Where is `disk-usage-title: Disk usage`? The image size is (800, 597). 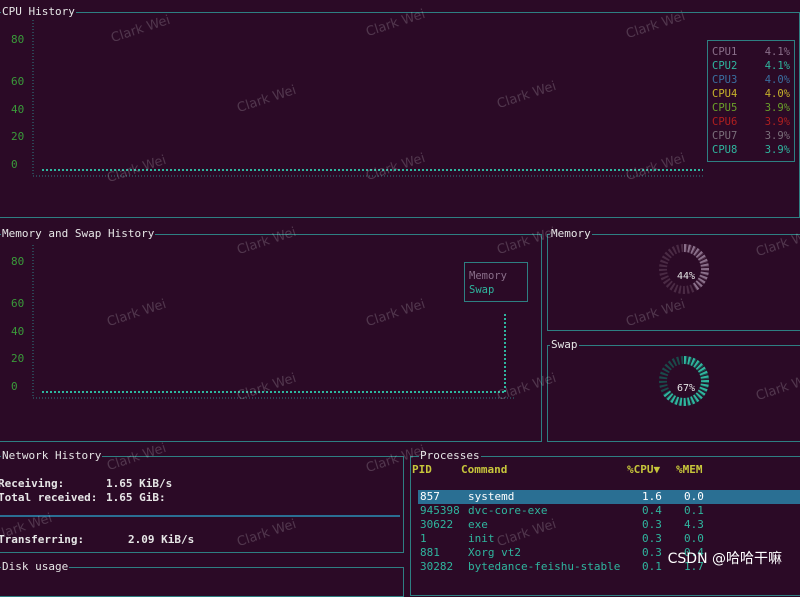 disk-usage-title: Disk usage is located at coordinates (35, 567).